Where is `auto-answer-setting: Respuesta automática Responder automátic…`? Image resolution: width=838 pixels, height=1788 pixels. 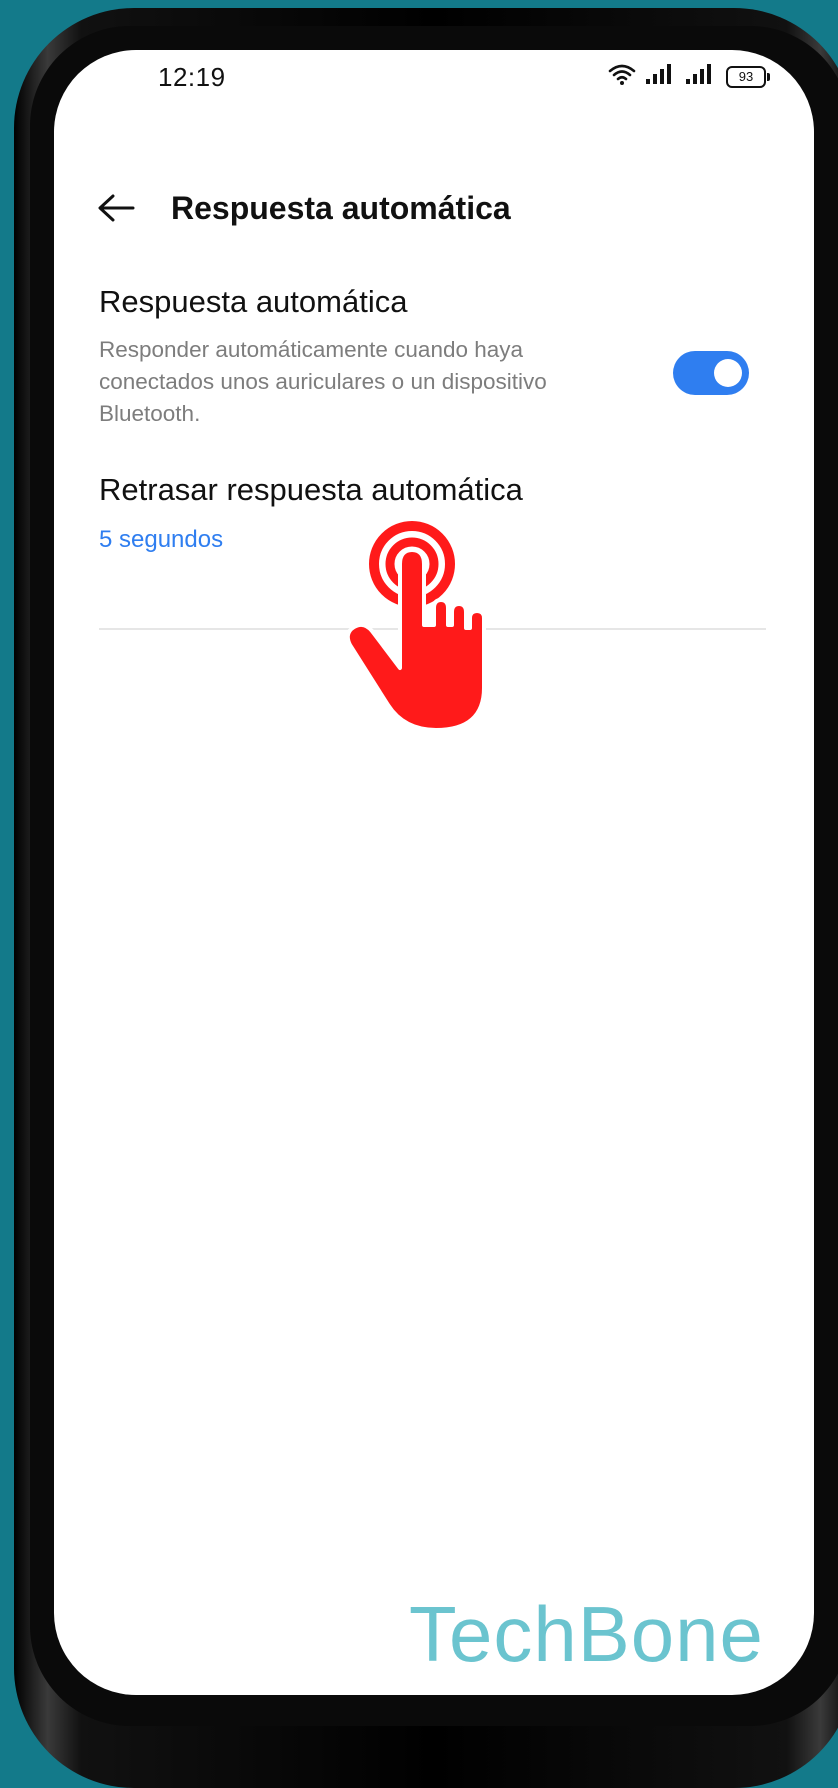 auto-answer-setting: Respuesta automática Responder automátic… is located at coordinates (424, 362).